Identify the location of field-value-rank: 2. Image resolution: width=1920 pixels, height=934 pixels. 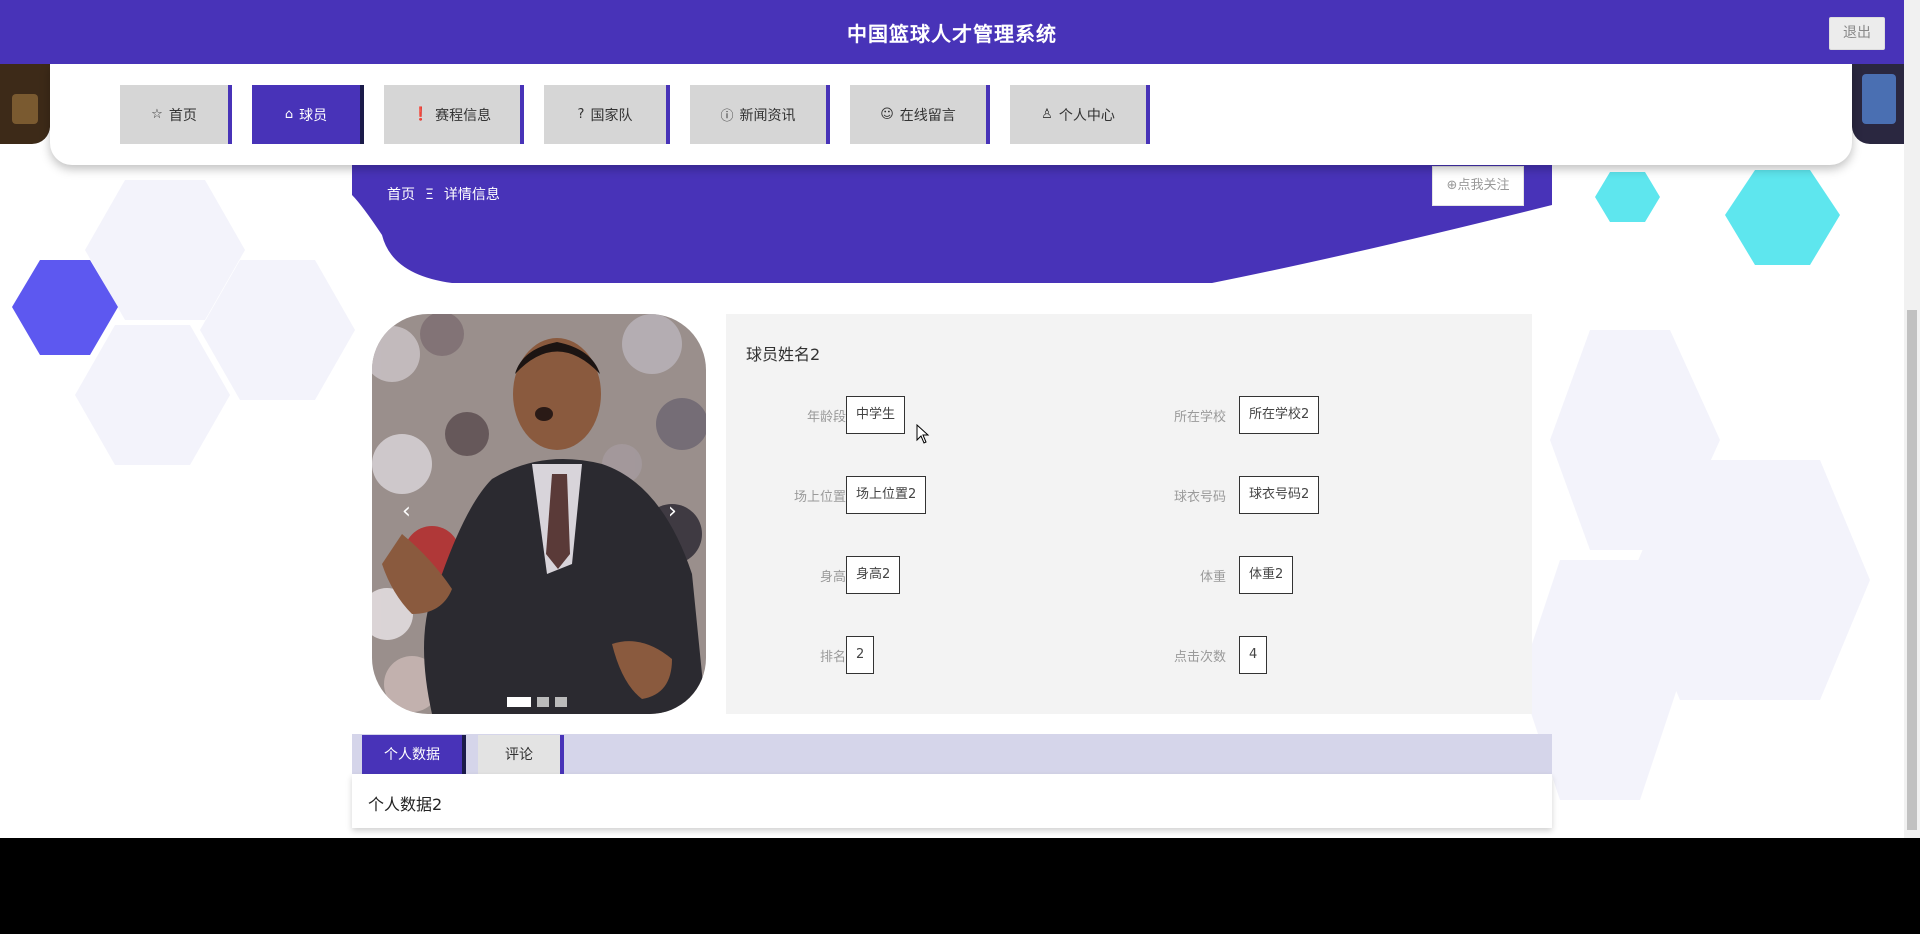
(860, 655).